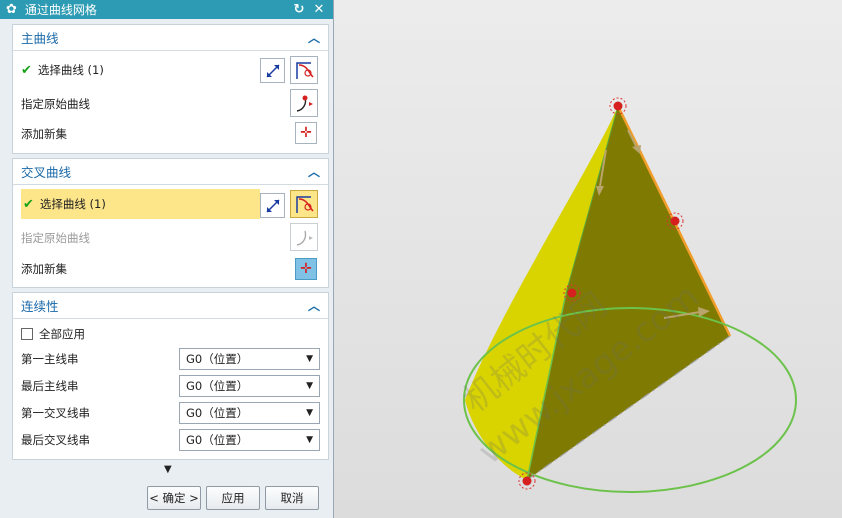 This screenshot has height=518, width=842. I want to click on continuity-label: 最后交叉线串, so click(55, 440).